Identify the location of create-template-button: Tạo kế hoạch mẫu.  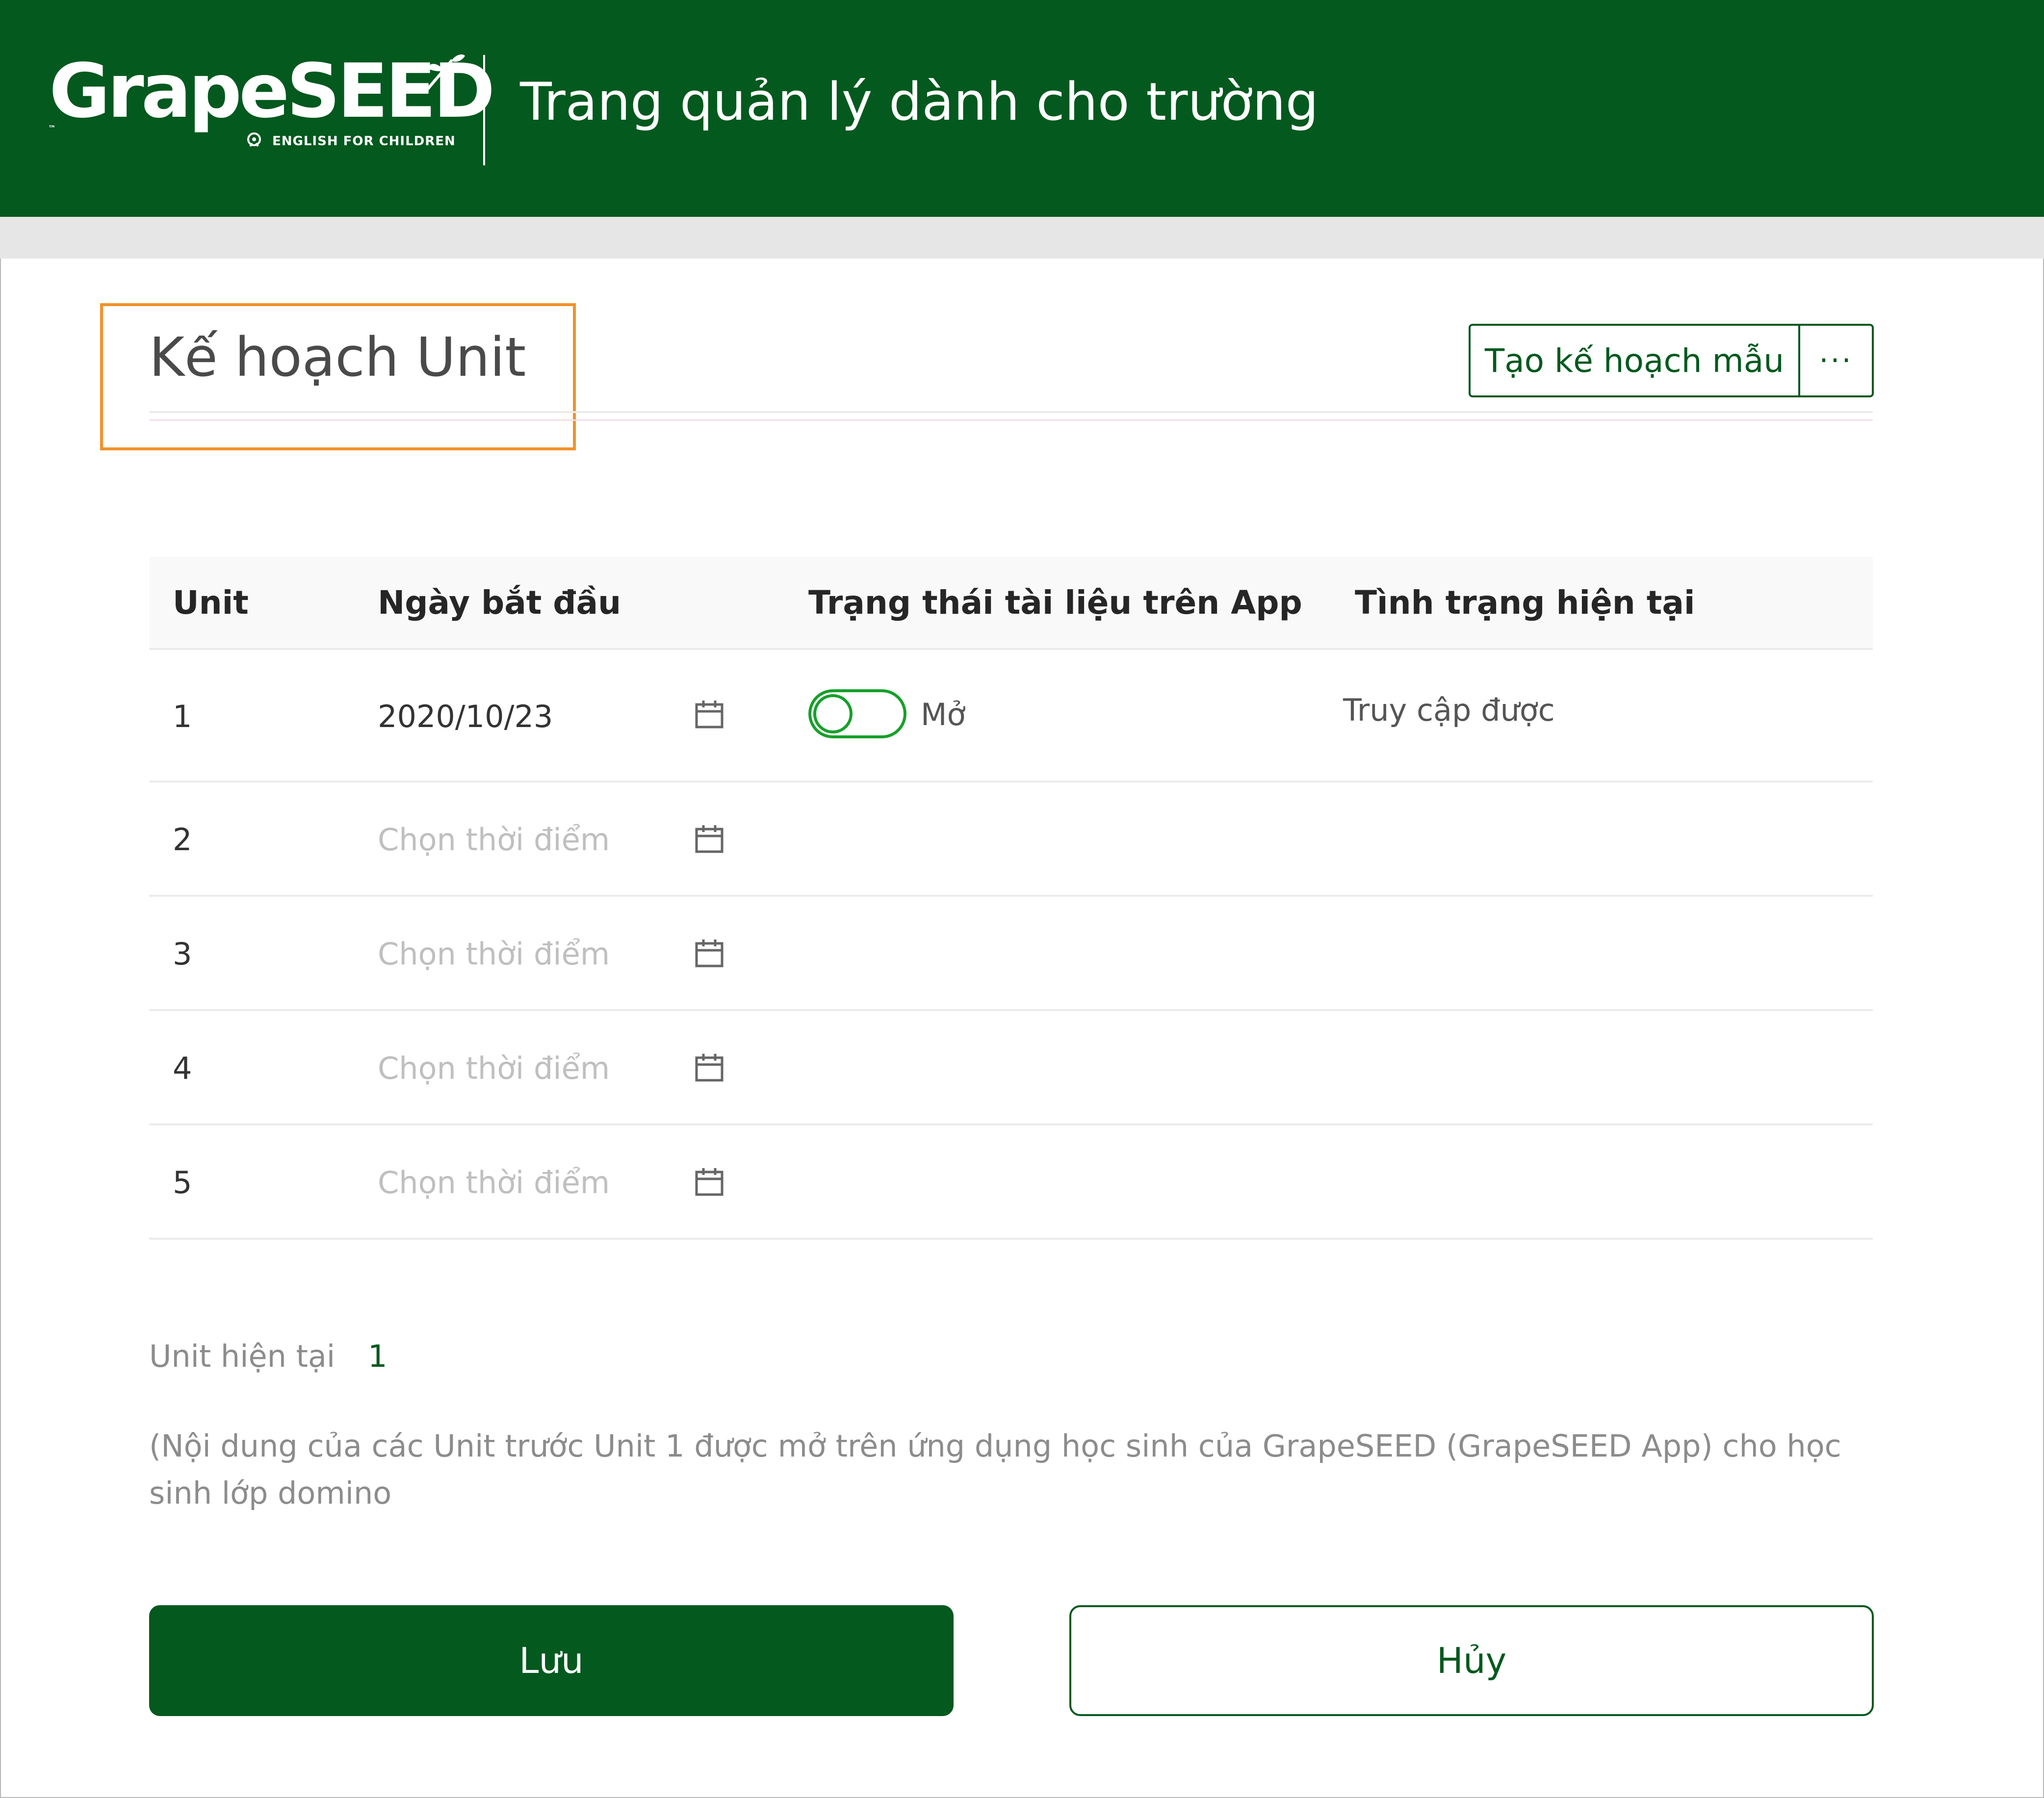
(1635, 360).